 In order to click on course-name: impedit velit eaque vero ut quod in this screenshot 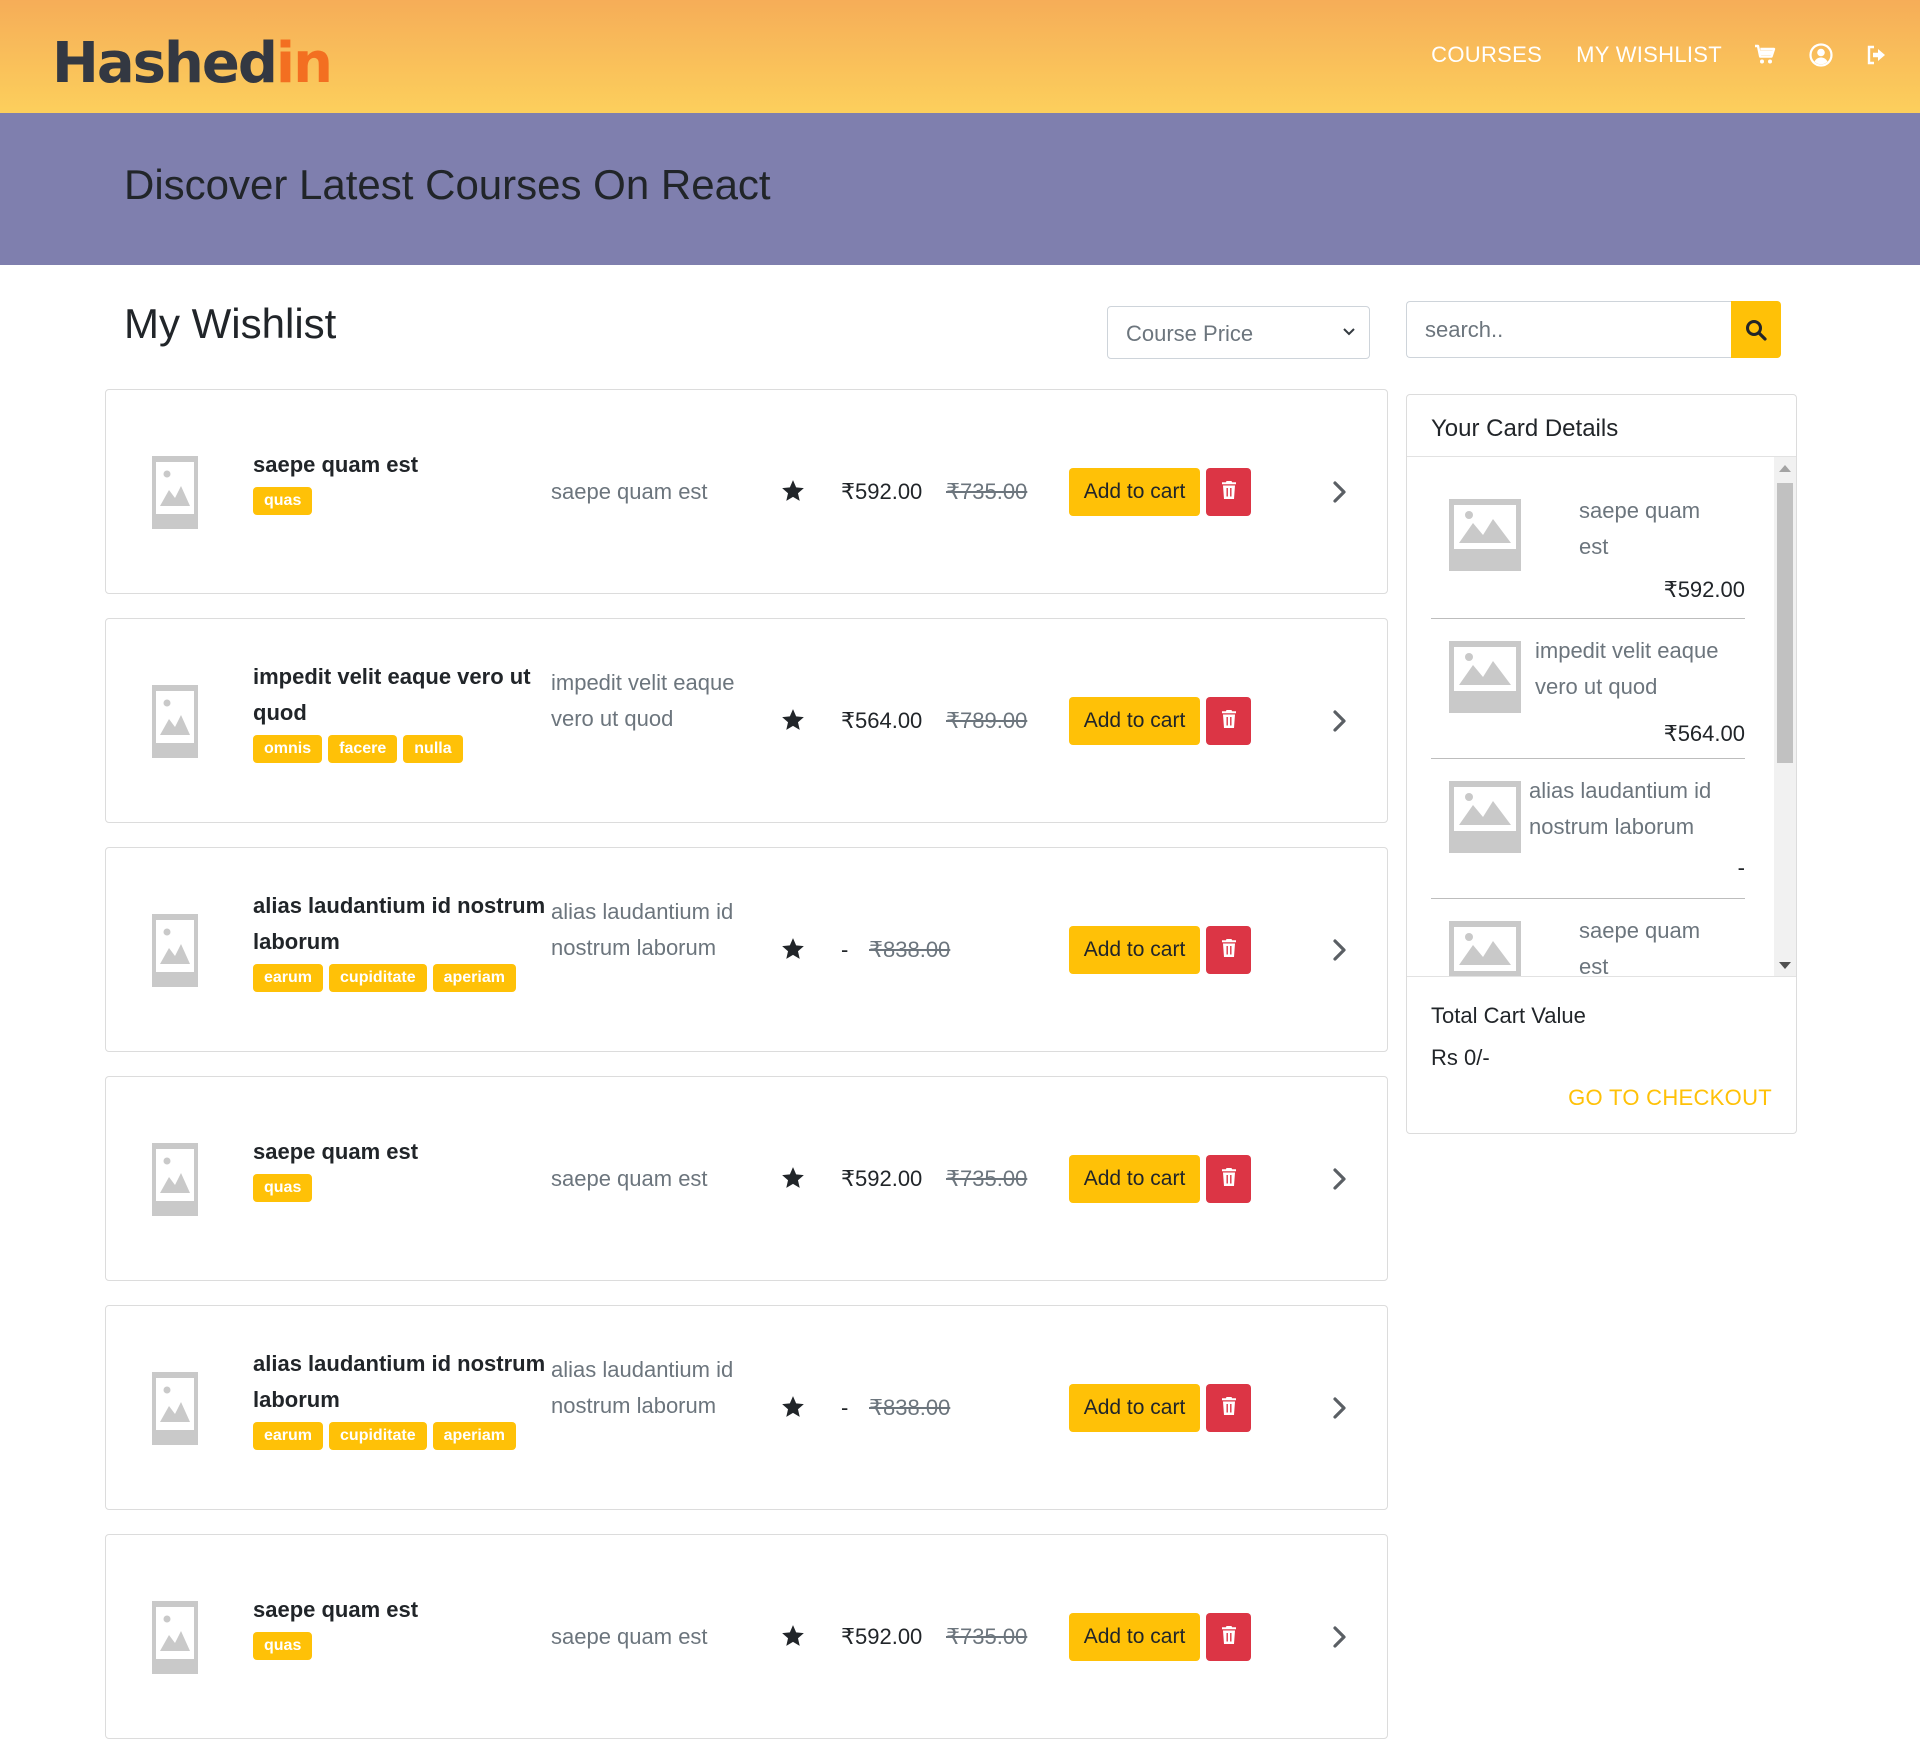, I will do `click(403, 695)`.